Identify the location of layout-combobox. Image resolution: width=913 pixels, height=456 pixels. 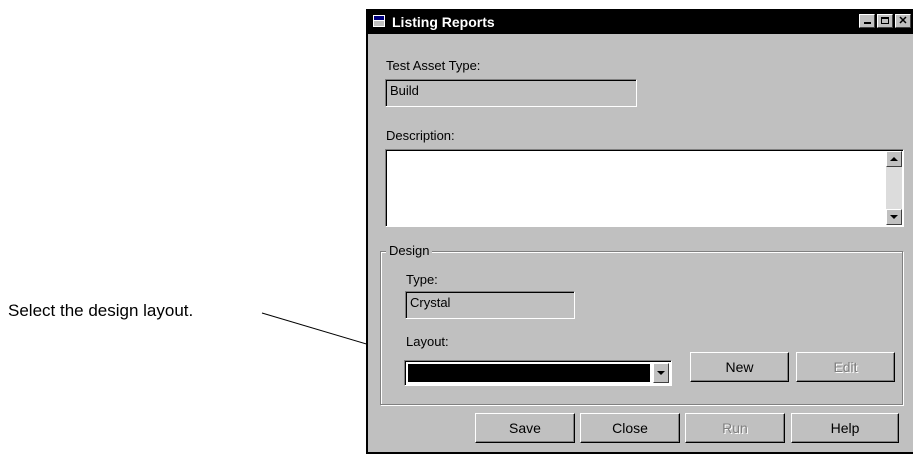
(538, 373).